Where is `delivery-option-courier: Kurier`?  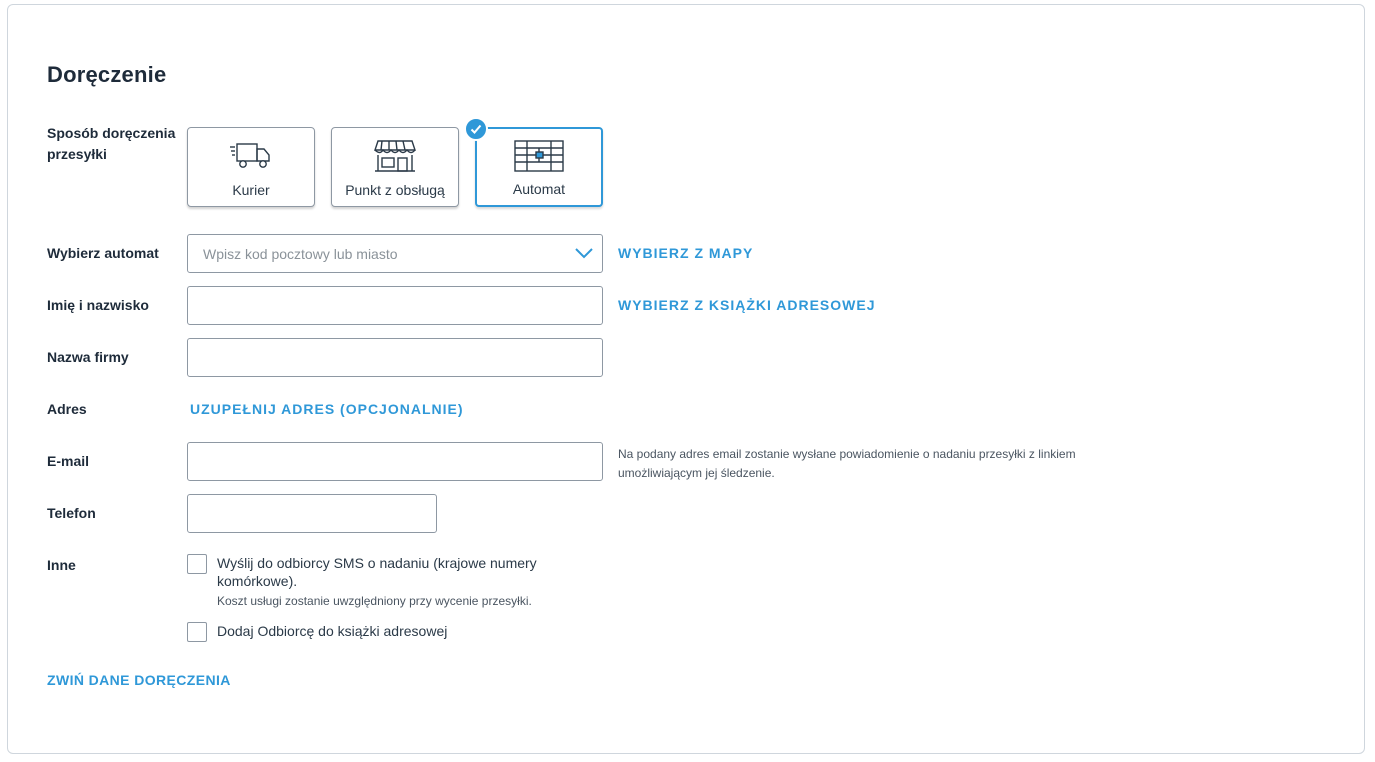
delivery-option-courier: Kurier is located at coordinates (251, 167).